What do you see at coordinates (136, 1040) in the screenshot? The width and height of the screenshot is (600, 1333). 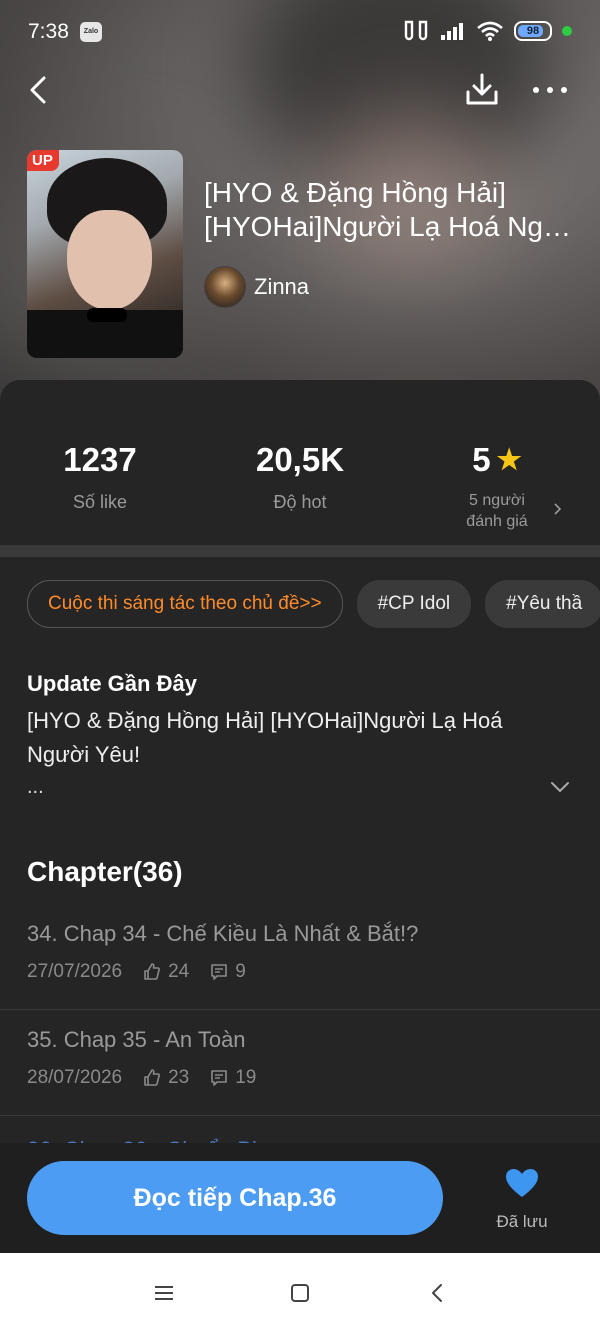 I see `chapter-title: 35. Chap 35 - An Toàn` at bounding box center [136, 1040].